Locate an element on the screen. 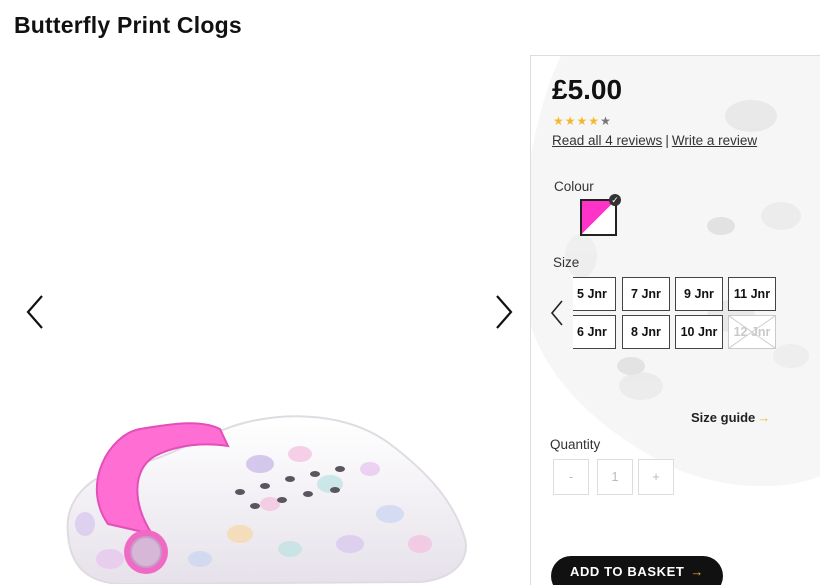 The width and height of the screenshot is (820, 585). size-guide-label: Size guide is located at coordinates (723, 417).